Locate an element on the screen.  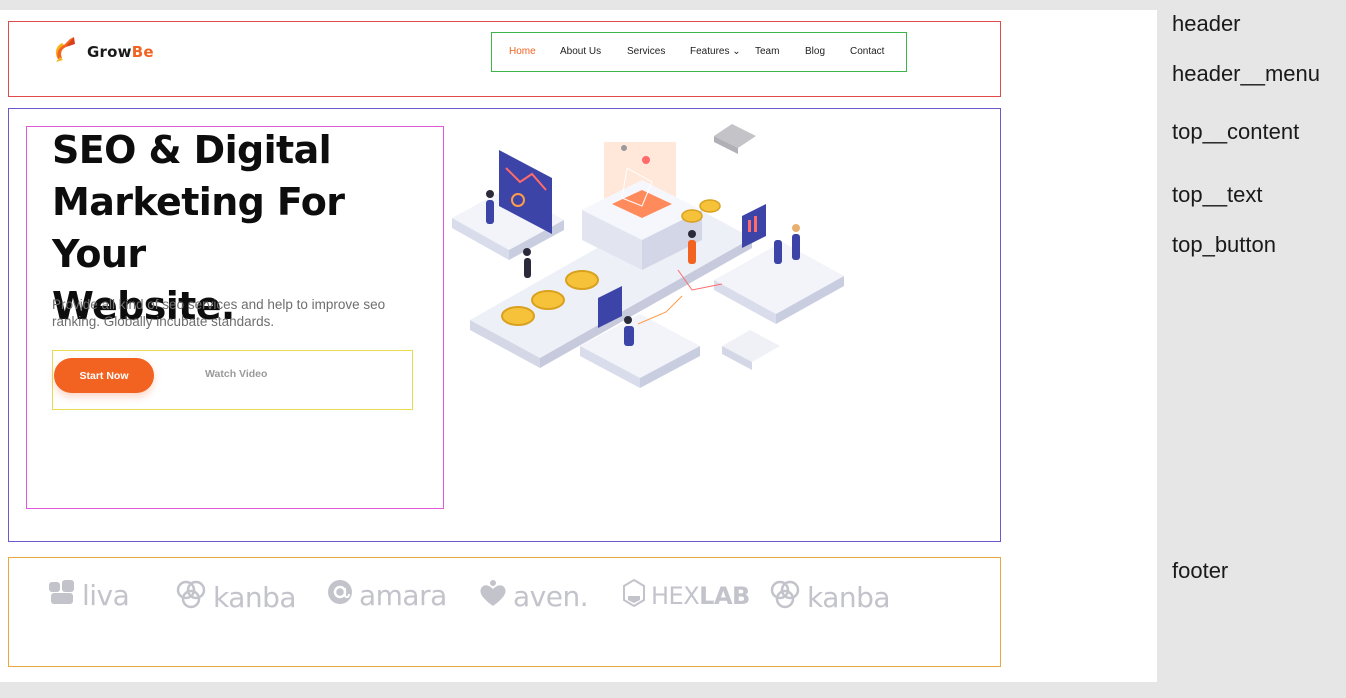
partner-liva-name: liva is located at coordinates (106, 595).